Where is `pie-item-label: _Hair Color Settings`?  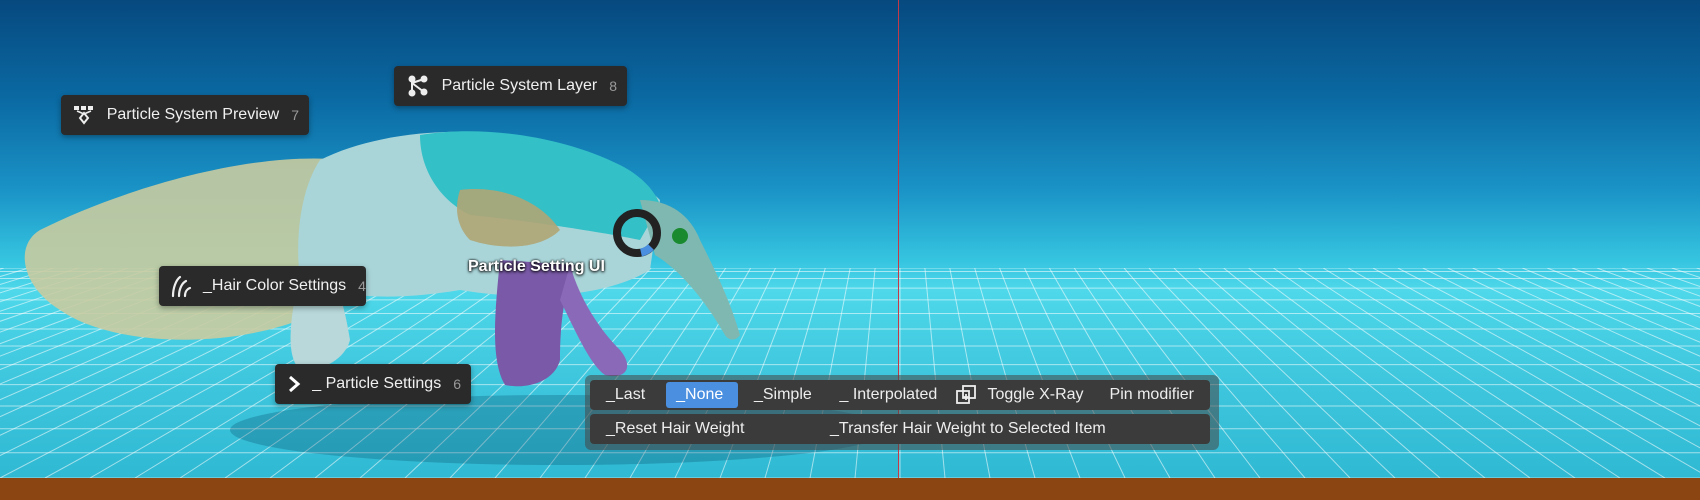 pie-item-label: _Hair Color Settings is located at coordinates (275, 285).